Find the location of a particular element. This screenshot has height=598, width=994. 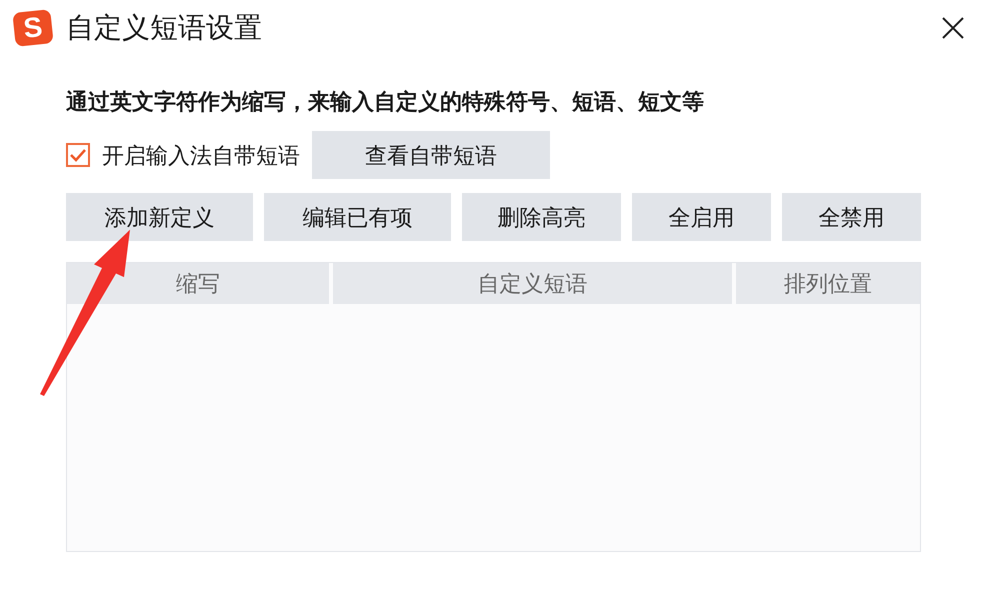

column-header: 排列位置 is located at coordinates (828, 283).